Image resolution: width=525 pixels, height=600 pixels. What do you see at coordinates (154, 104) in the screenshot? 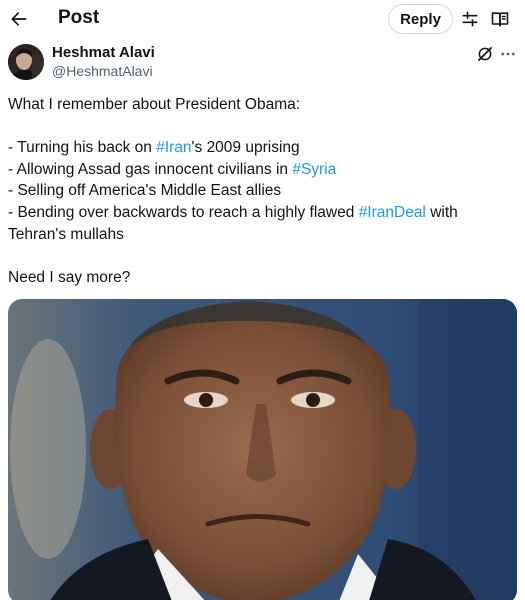
I see `tweet-intro: What I remember about President Obama:` at bounding box center [154, 104].